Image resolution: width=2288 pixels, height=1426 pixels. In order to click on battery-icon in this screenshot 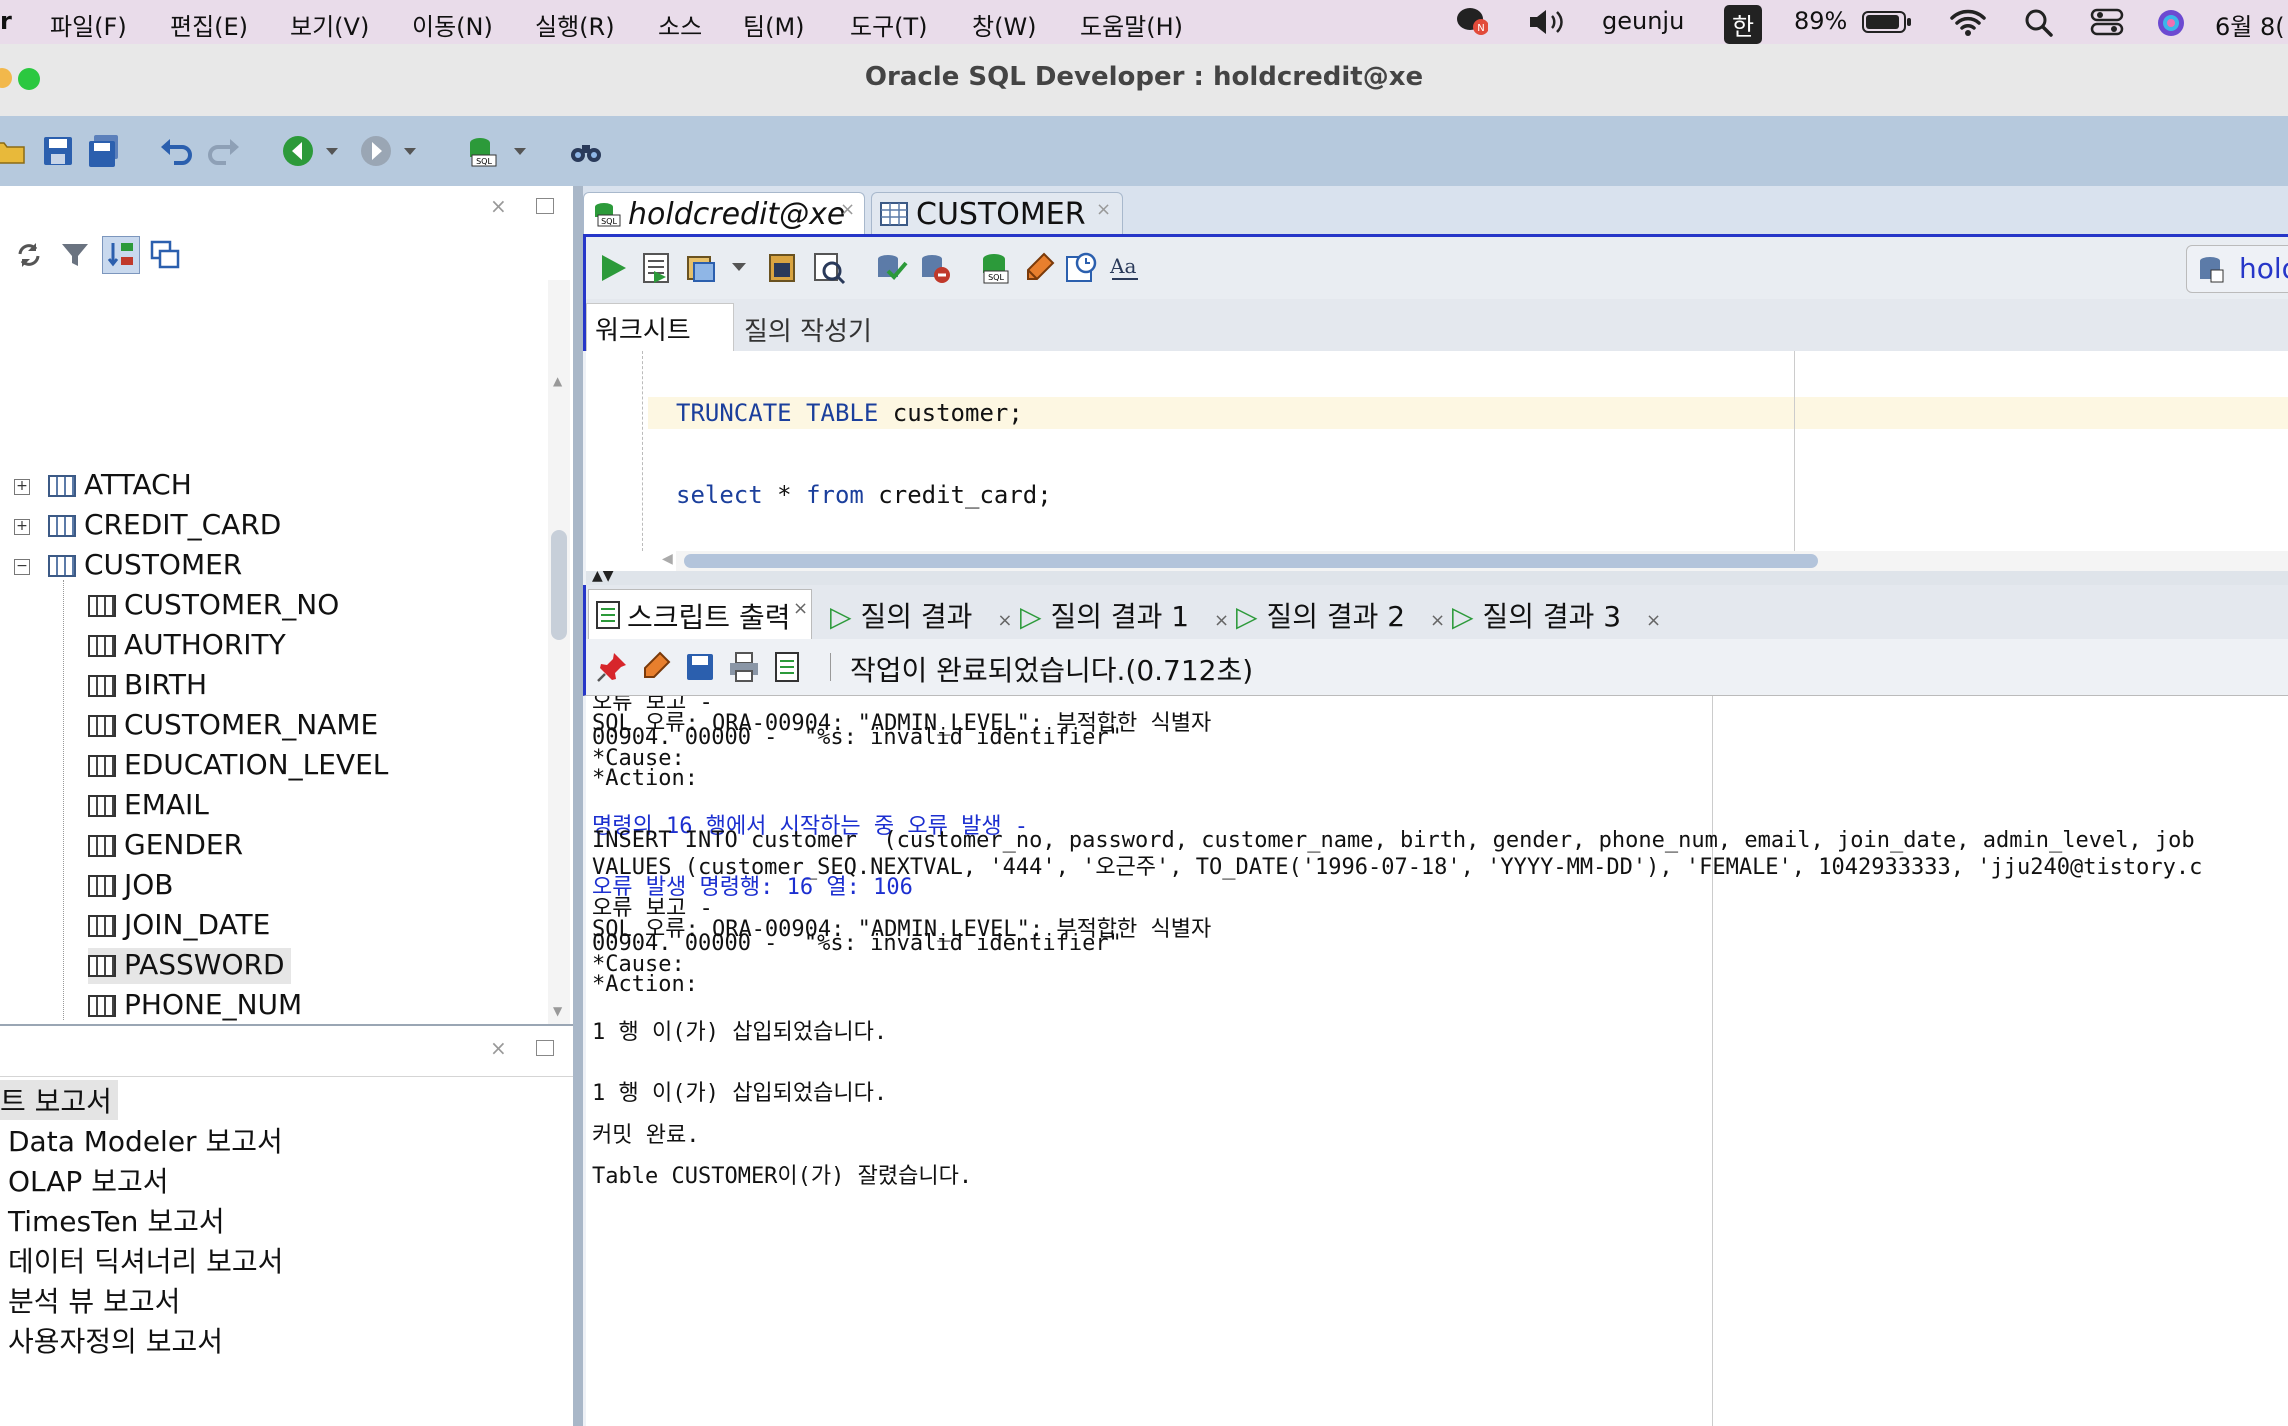, I will do `click(1887, 25)`.